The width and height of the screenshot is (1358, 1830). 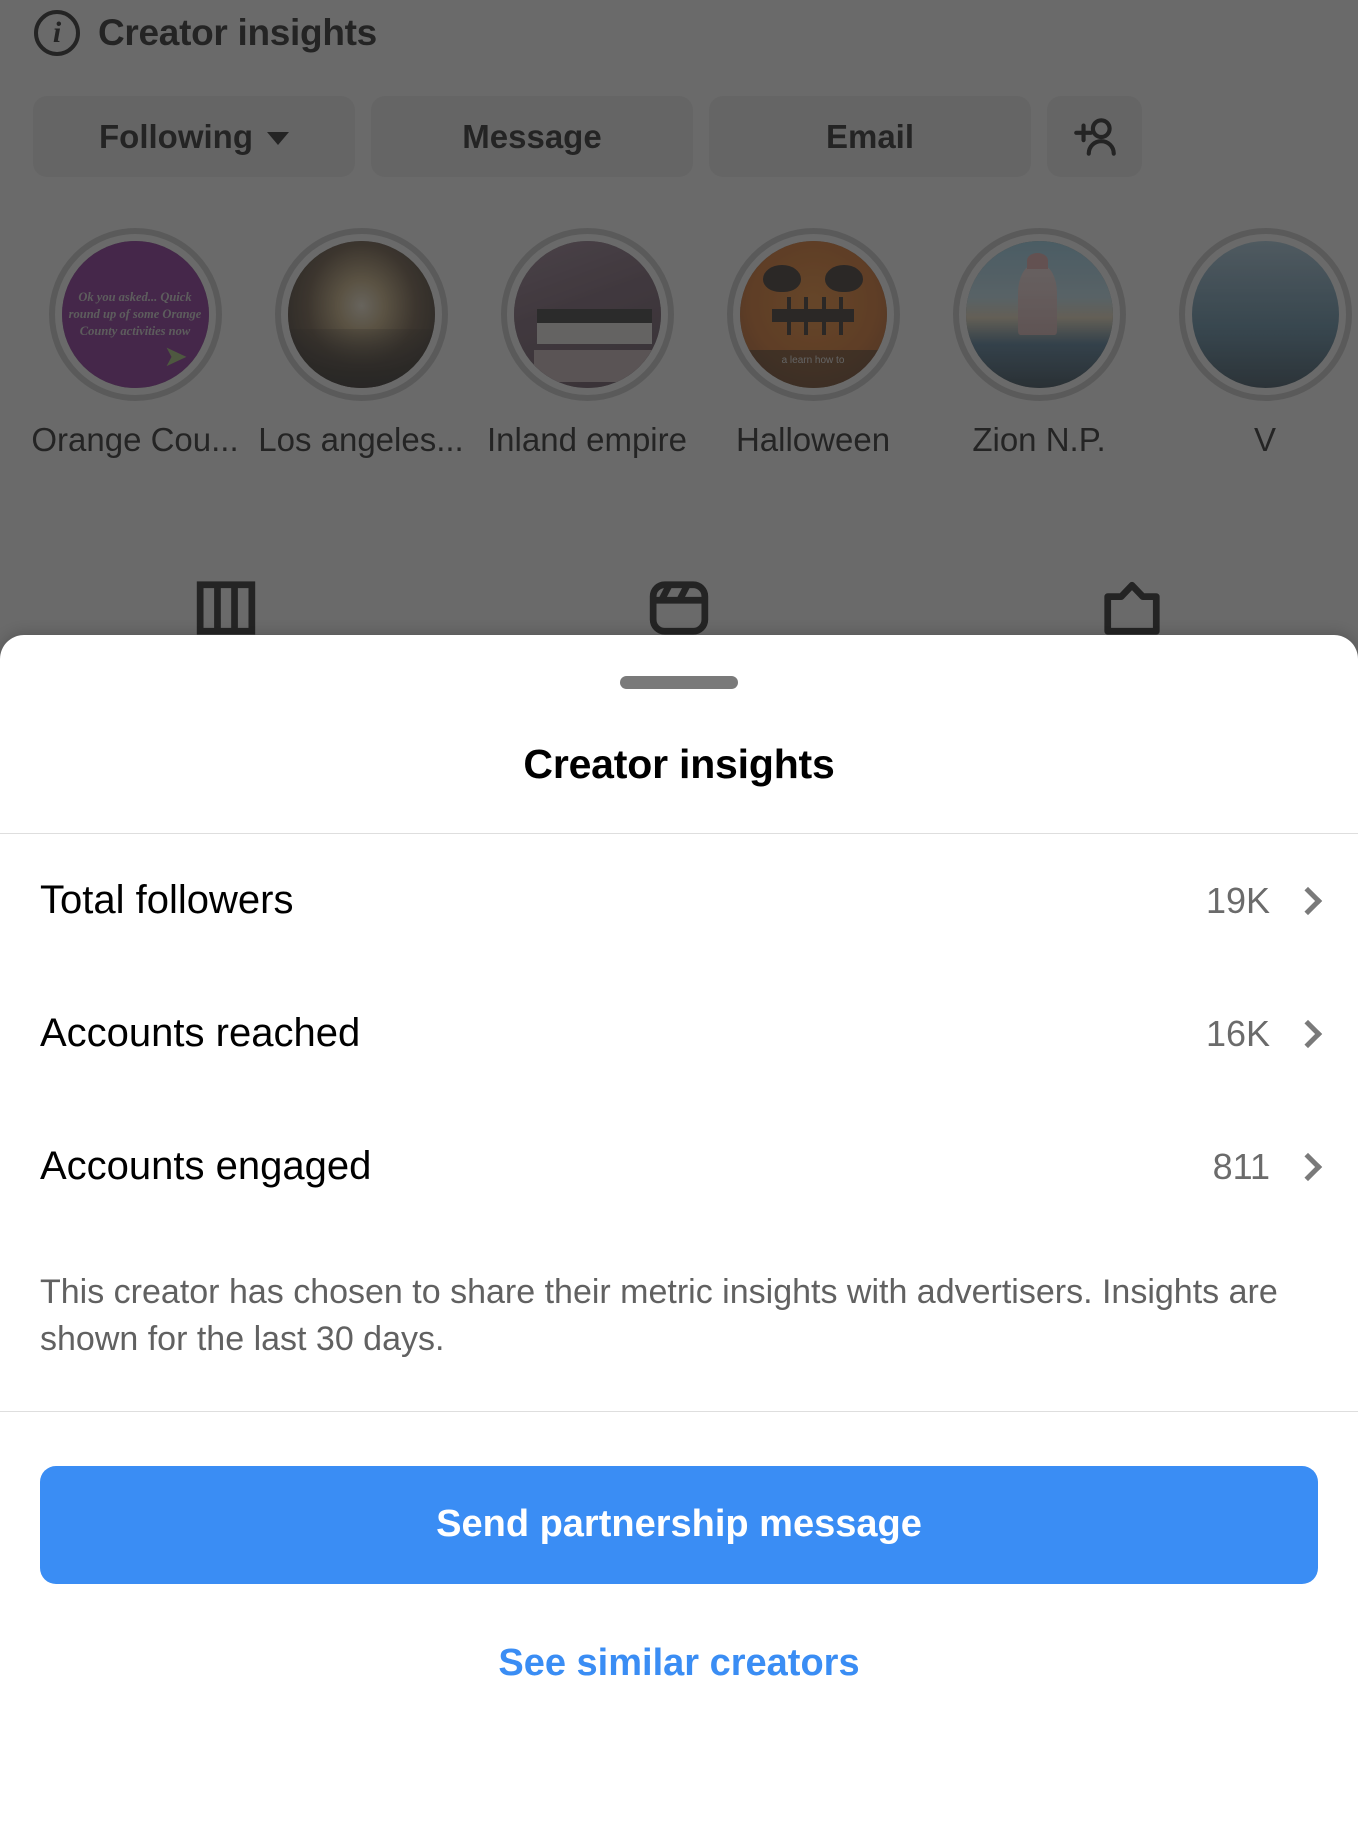 I want to click on highlight-label: V, so click(x=1264, y=439).